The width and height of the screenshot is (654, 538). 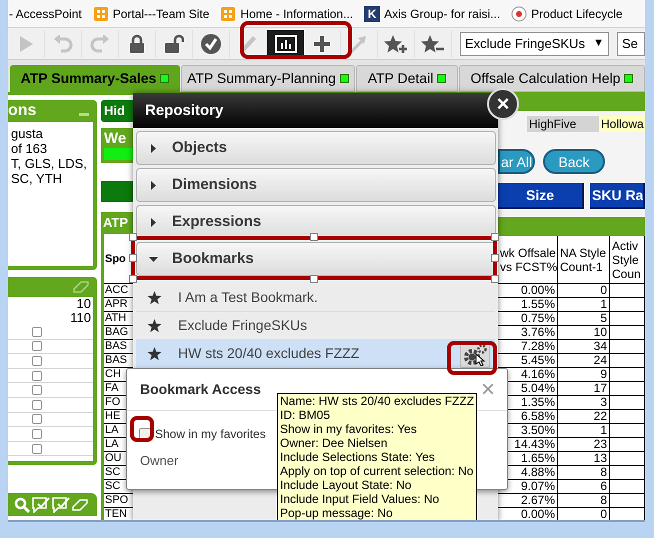 I want to click on tooltip-line: Show in my favorites: Yes, so click(x=349, y=429).